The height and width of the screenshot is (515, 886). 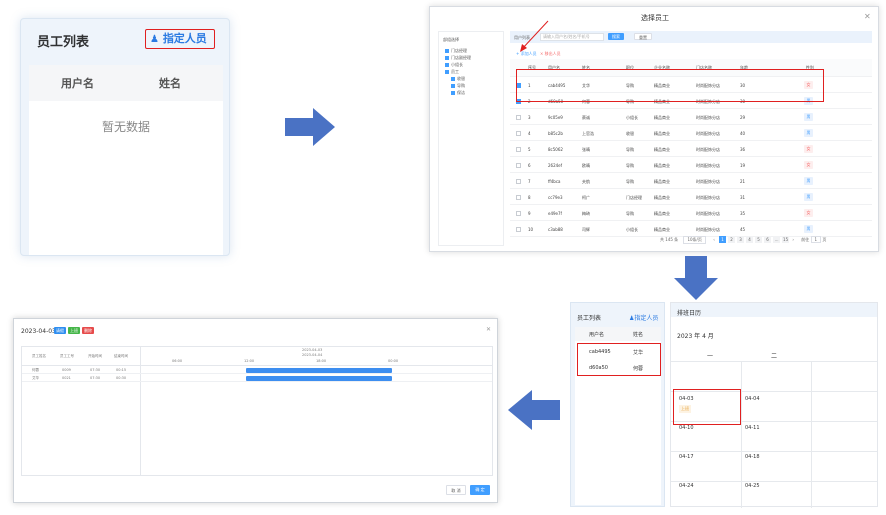 What do you see at coordinates (691, 165) in the screenshot?
I see `table-row: 6 2624ef 欧晴 导购 精品商业 时尚配饰分店 19 女` at bounding box center [691, 165].